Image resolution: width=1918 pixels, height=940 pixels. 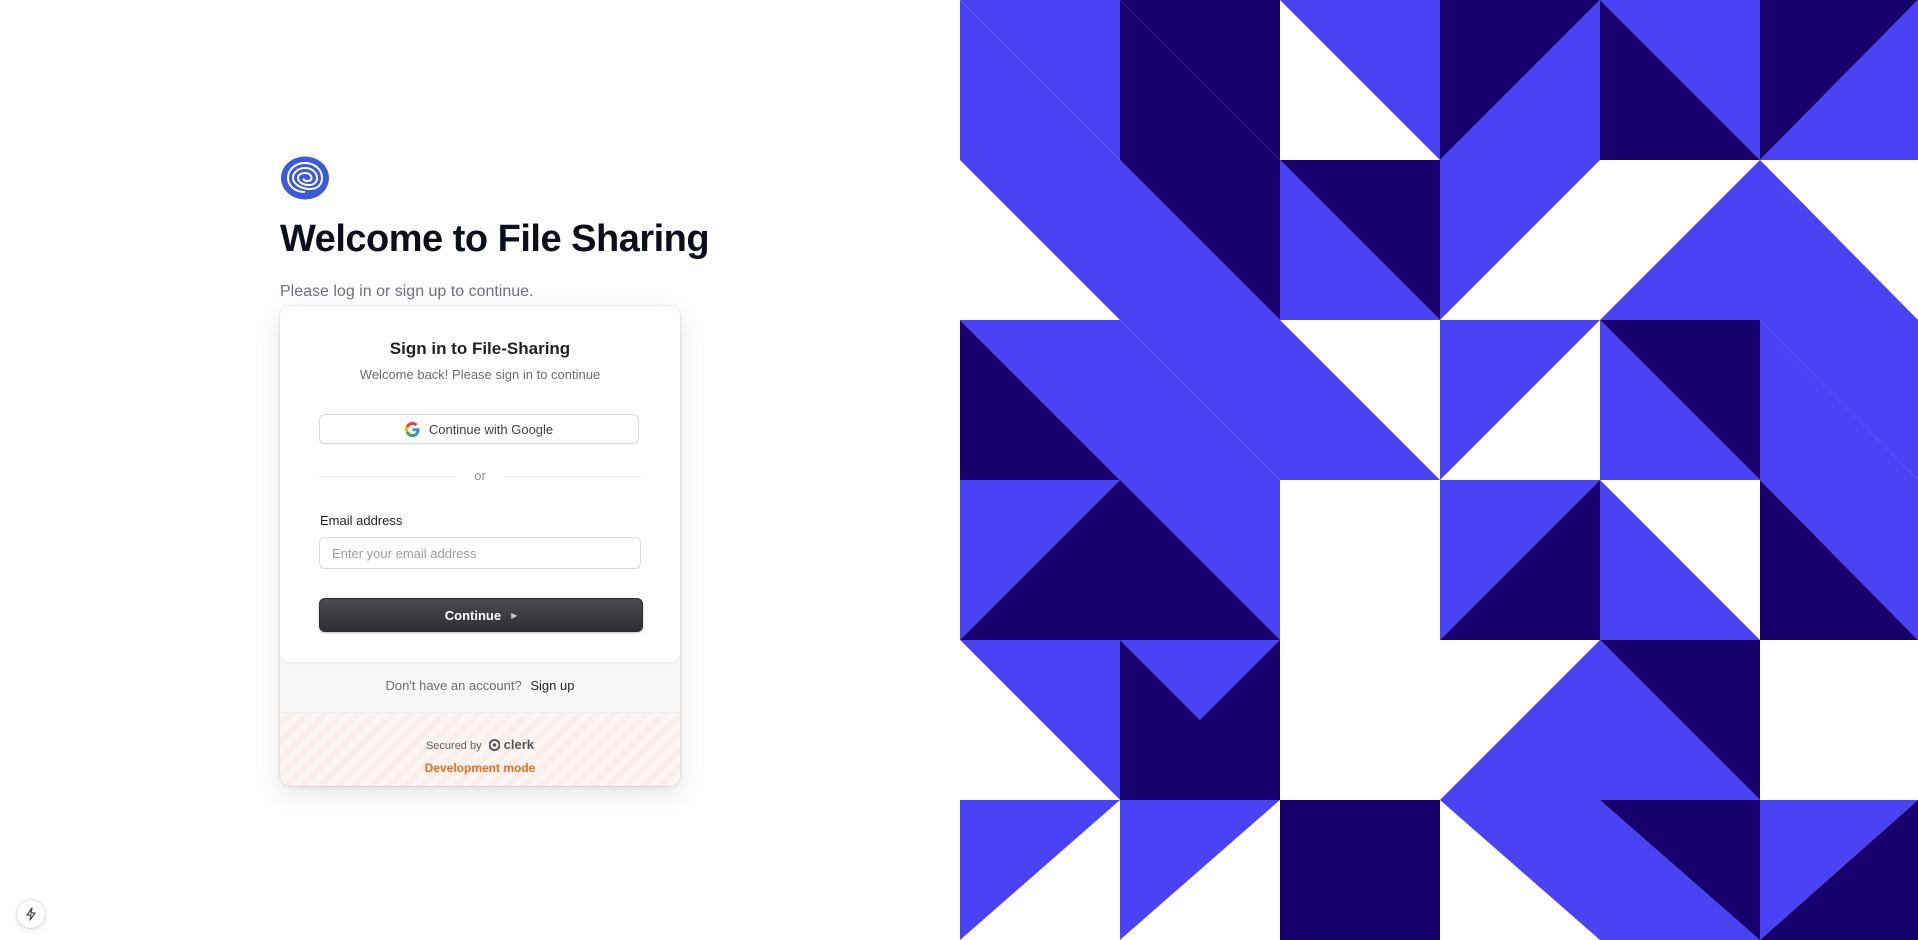 I want to click on secured-by-row: Secured by clerk, so click(x=480, y=744).